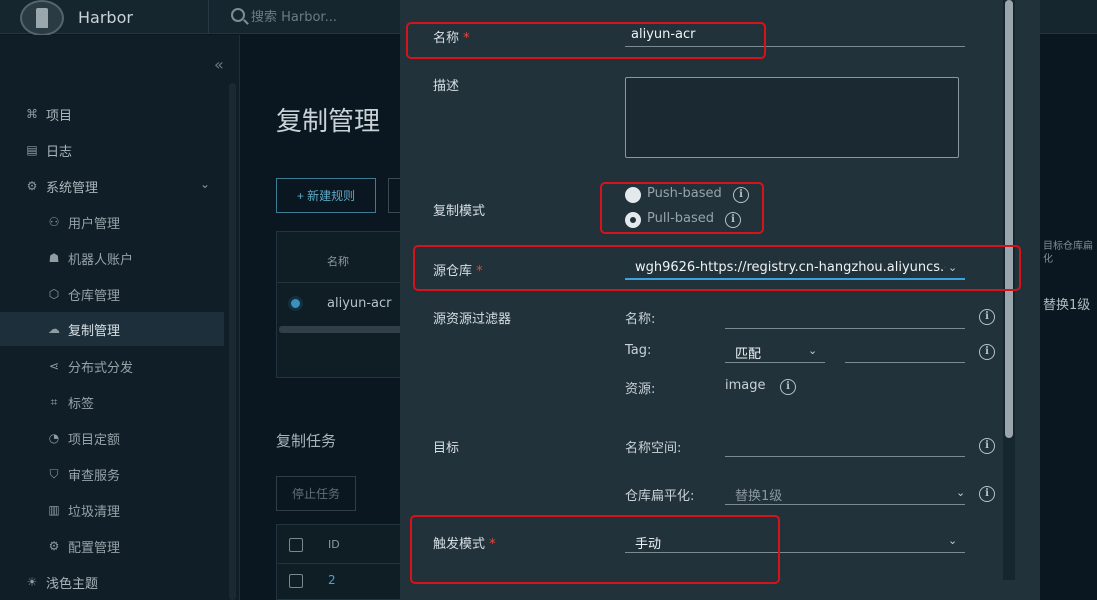  I want to click on tasks-title: 复制任务, so click(306, 441).